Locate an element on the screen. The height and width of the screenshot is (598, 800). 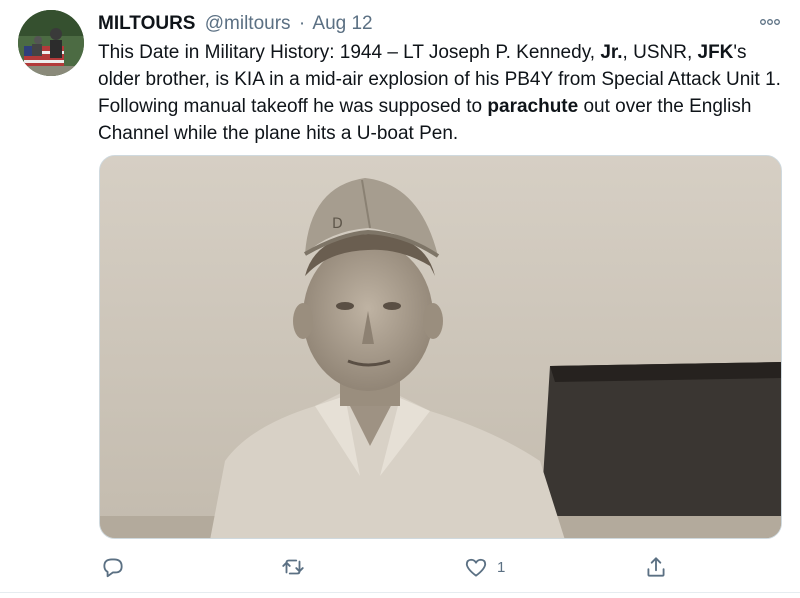
display-name: MILTOURS is located at coordinates (146, 23).